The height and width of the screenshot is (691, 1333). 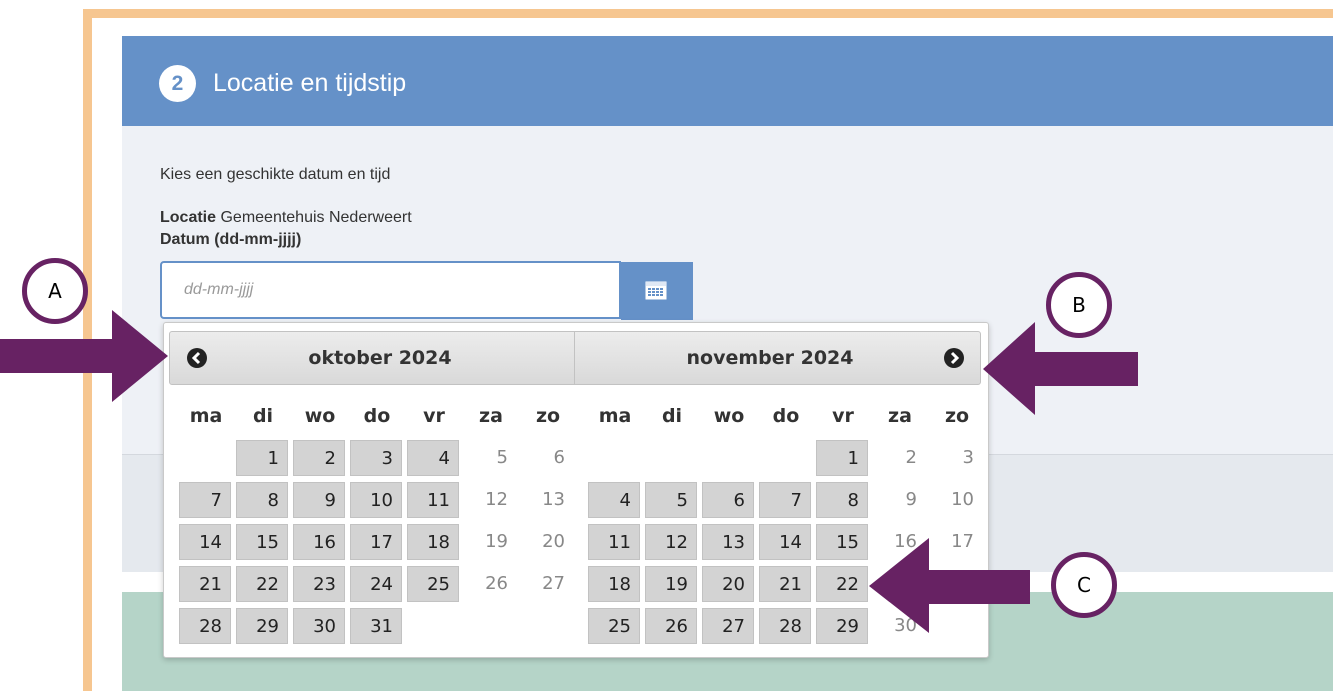 I want to click on day-unavailable: 26, so click(x=496, y=583).